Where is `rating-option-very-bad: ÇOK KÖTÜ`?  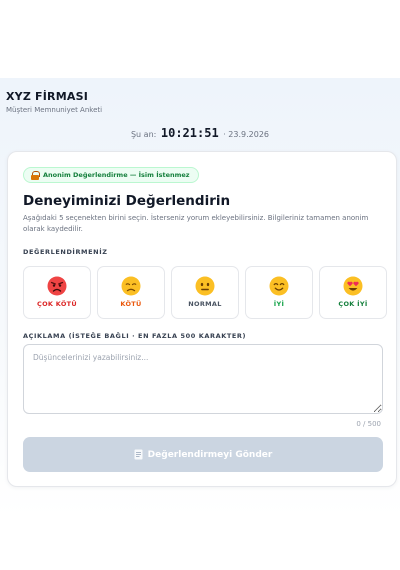 rating-option-very-bad: ÇOK KÖTÜ is located at coordinates (57, 292).